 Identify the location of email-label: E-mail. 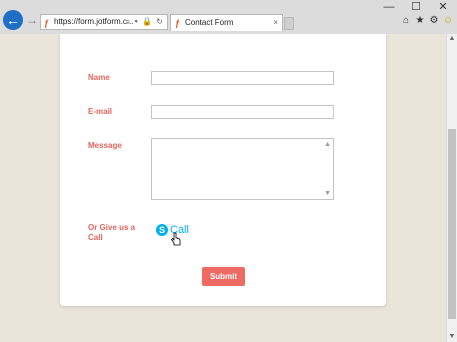
(100, 111).